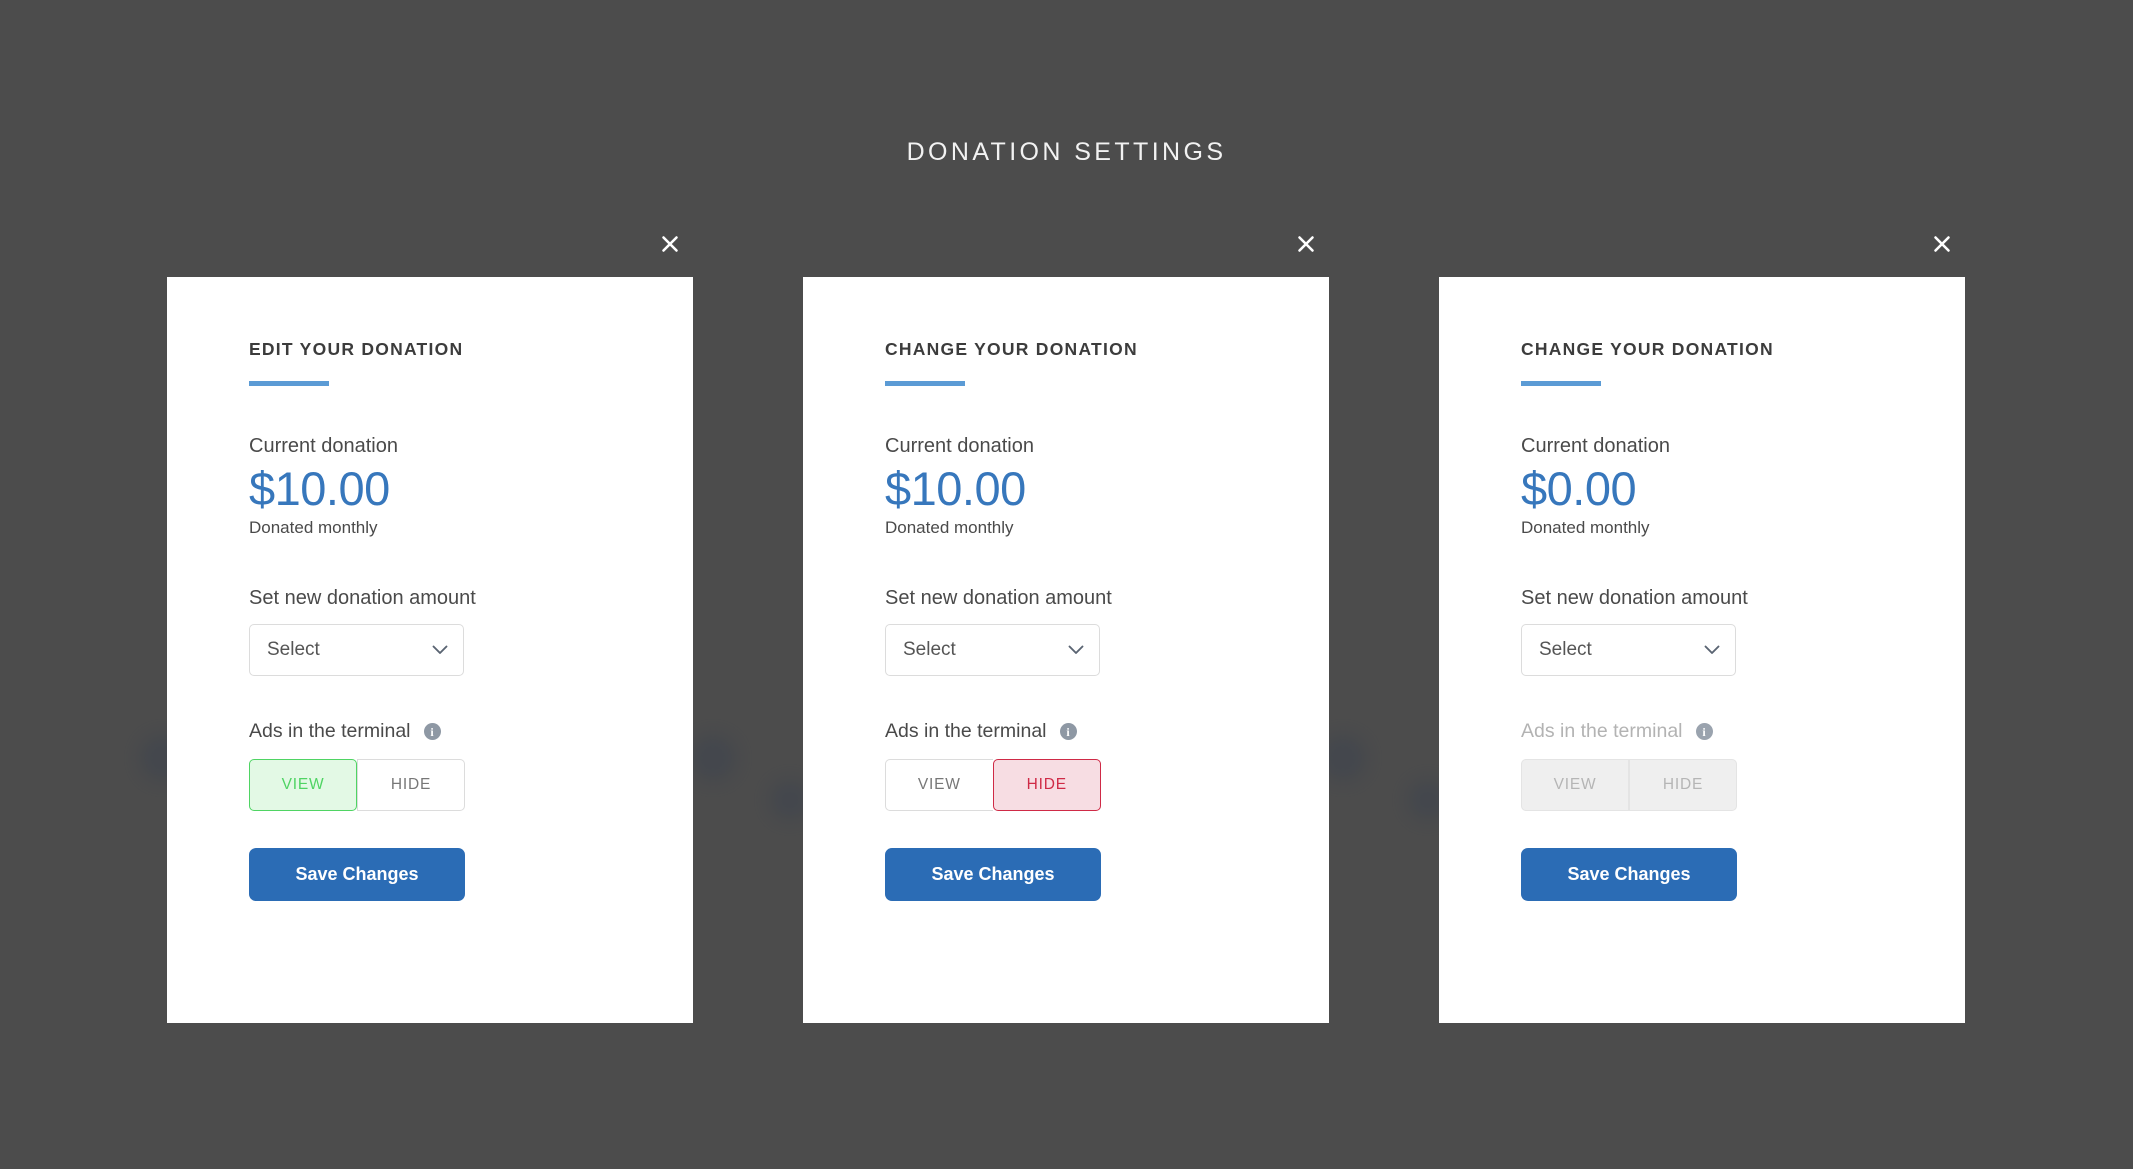 This screenshot has height=1169, width=2133. What do you see at coordinates (1066, 152) in the screenshot?
I see `page-title: DONATION SETTINGS` at bounding box center [1066, 152].